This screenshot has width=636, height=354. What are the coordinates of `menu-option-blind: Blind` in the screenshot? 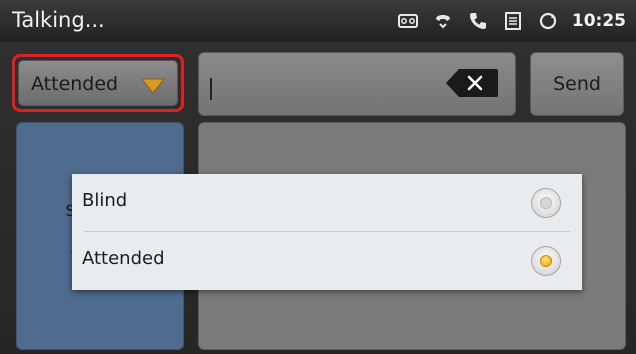 It's located at (327, 203).